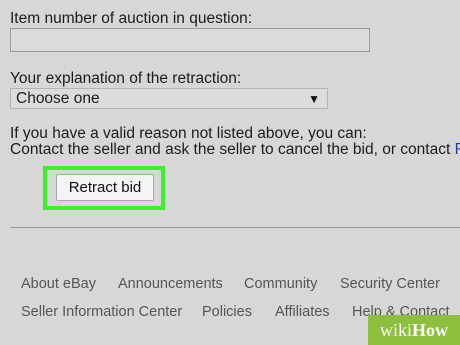 This screenshot has width=460, height=345. What do you see at coordinates (101, 312) in the screenshot?
I see `footer-link-seller-information: Seller Information Center` at bounding box center [101, 312].